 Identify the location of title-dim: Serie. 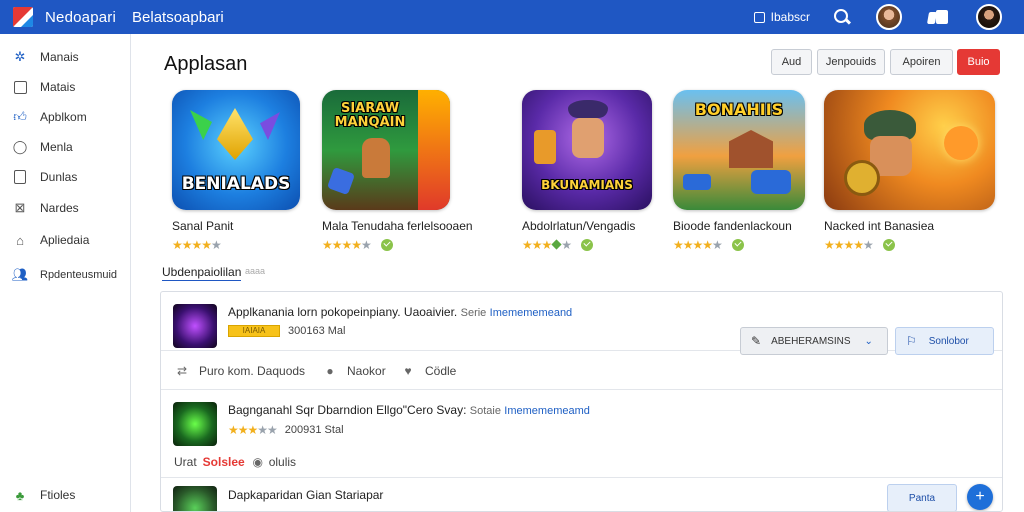
(473, 313).